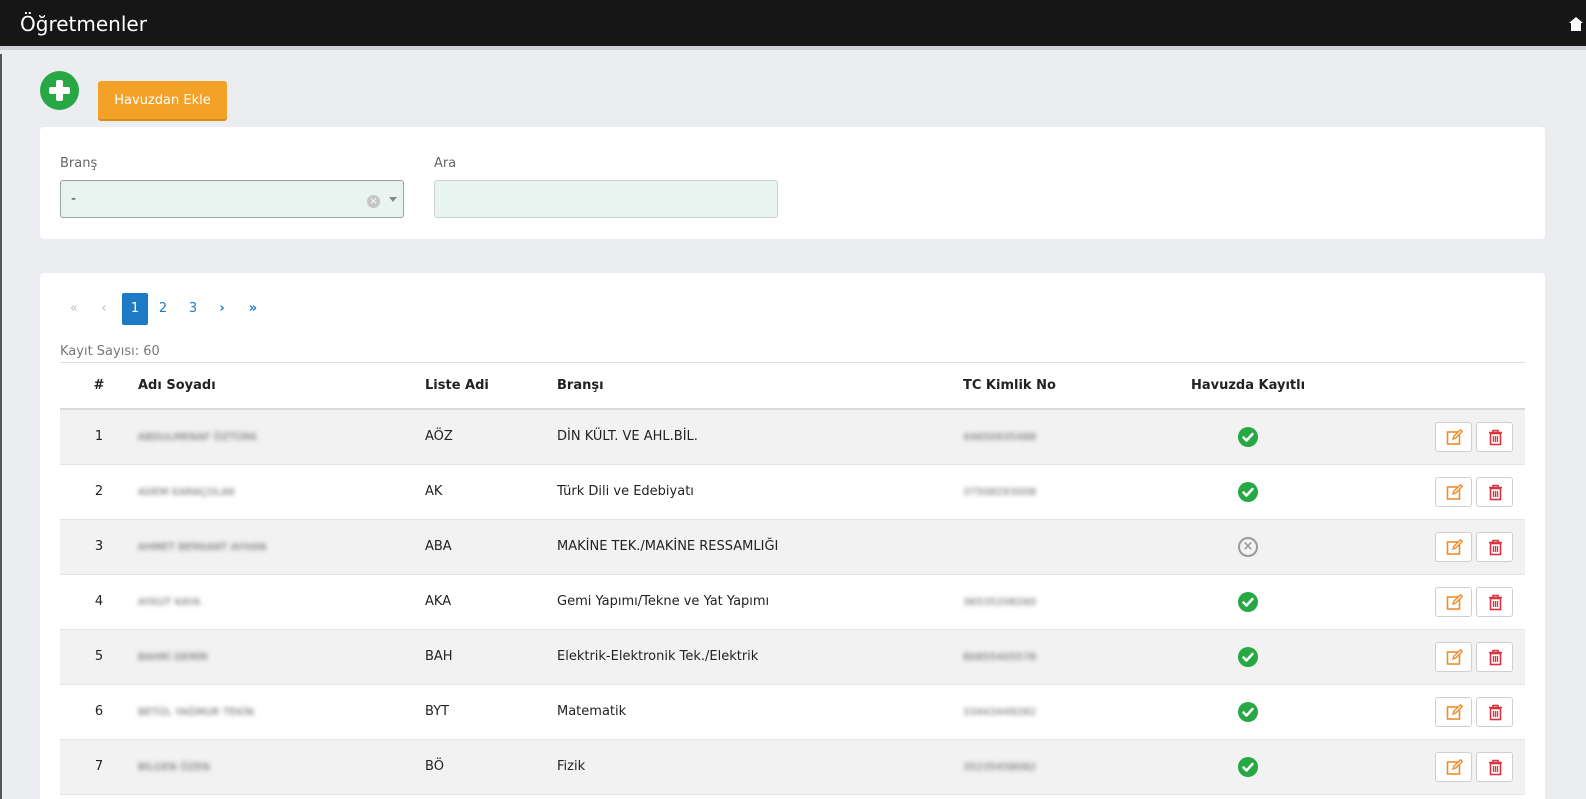 Image resolution: width=1586 pixels, height=799 pixels. Describe the element at coordinates (193, 309) in the screenshot. I see `page-3-button: 3` at that location.